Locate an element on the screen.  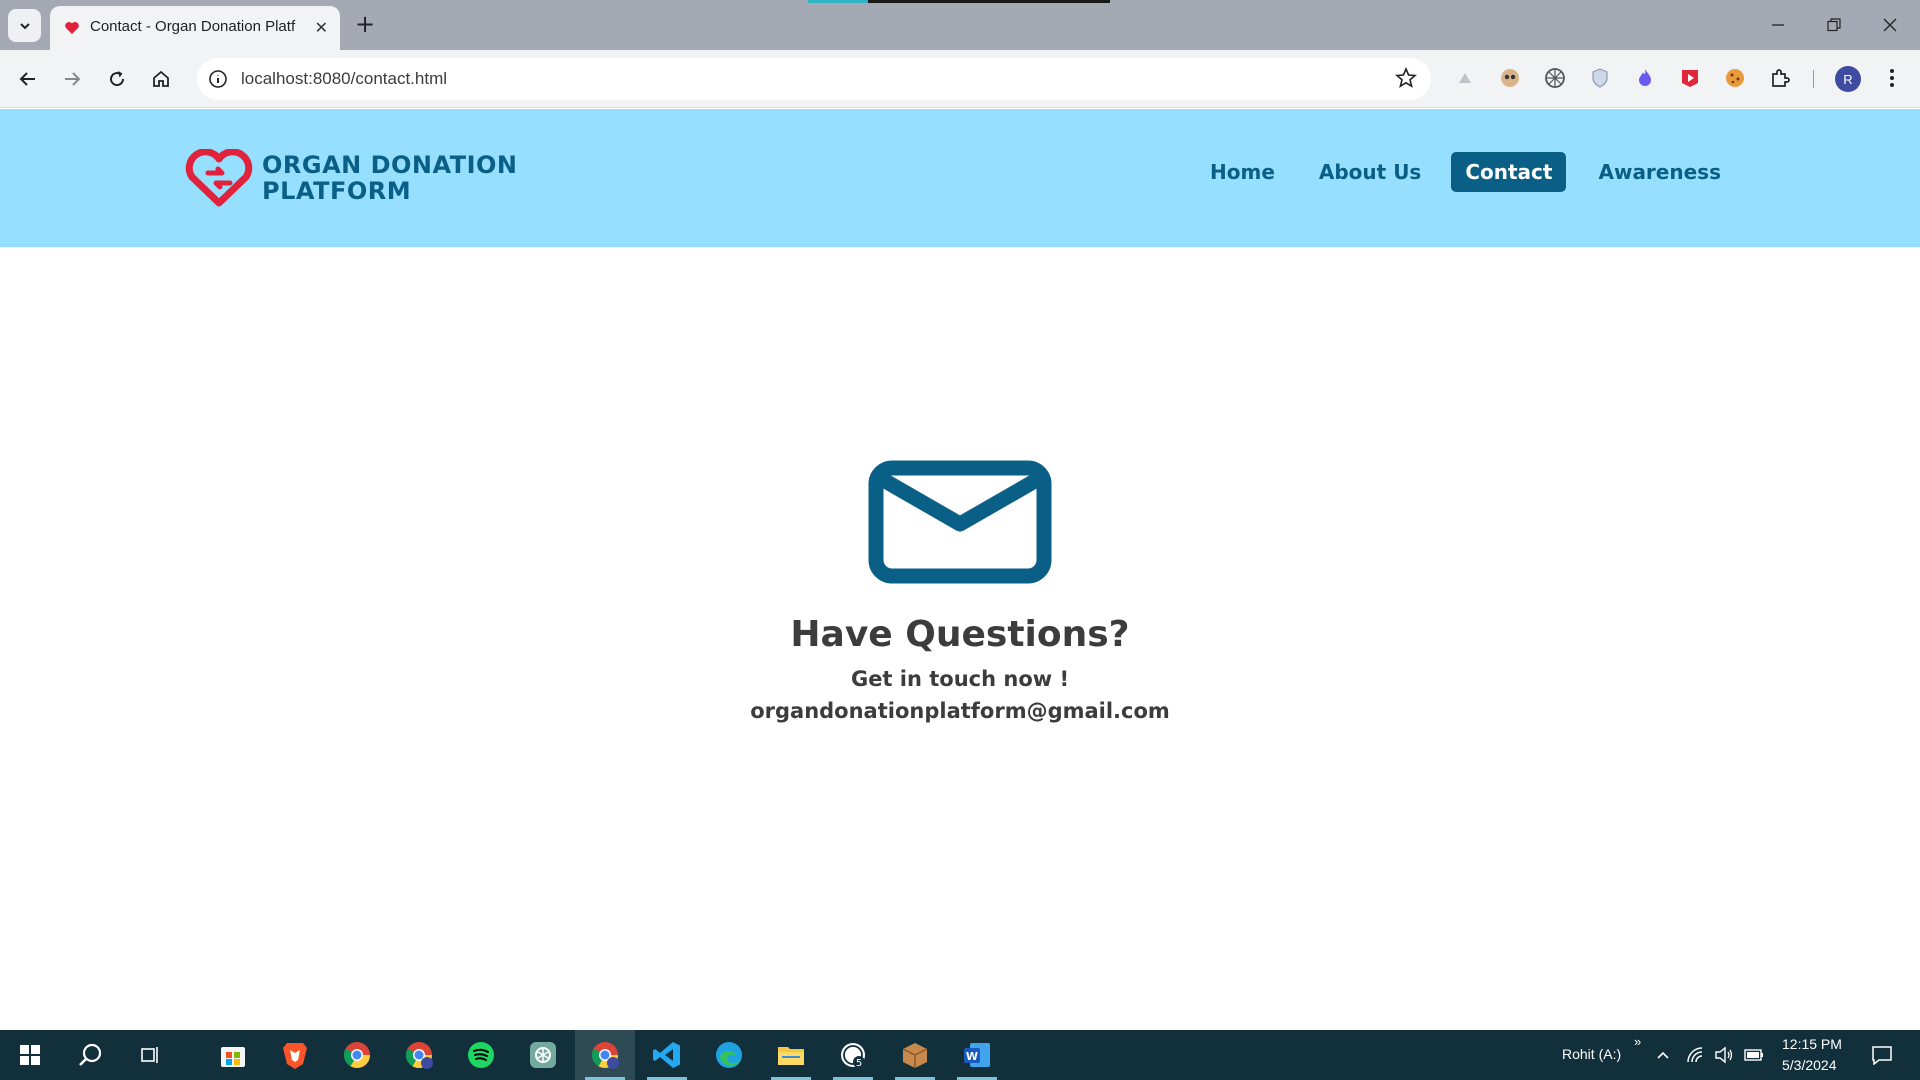
extension-cookie-icon is located at coordinates (1735, 78).